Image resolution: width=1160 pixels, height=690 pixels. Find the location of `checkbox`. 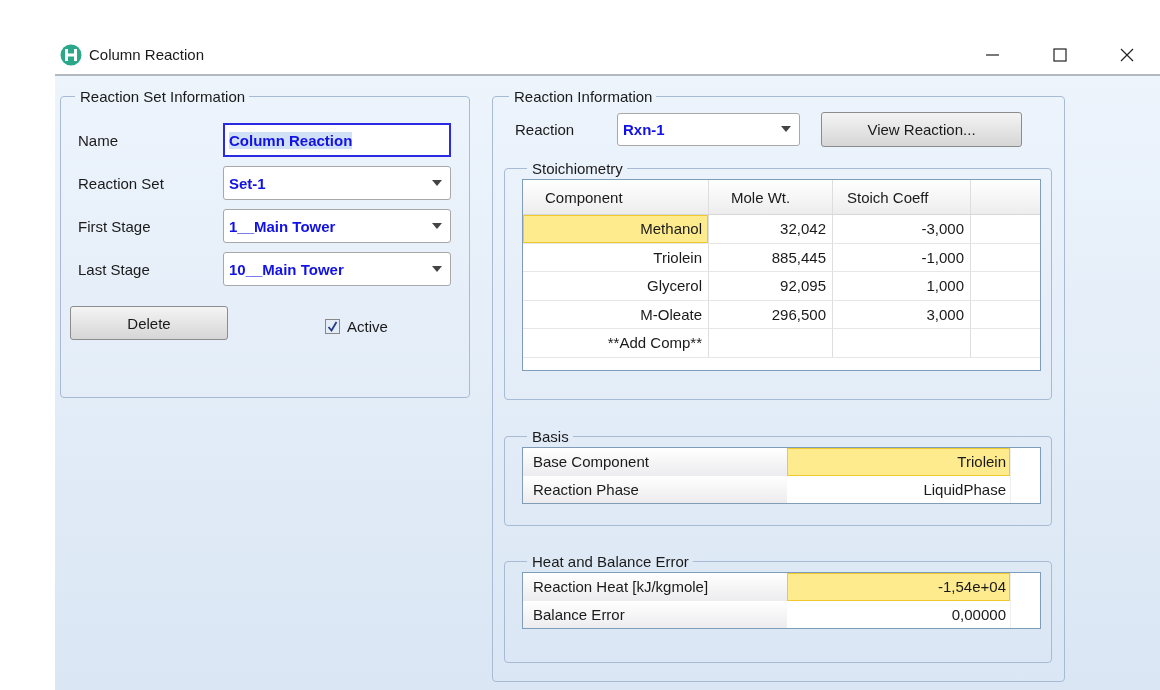

checkbox is located at coordinates (332, 326).